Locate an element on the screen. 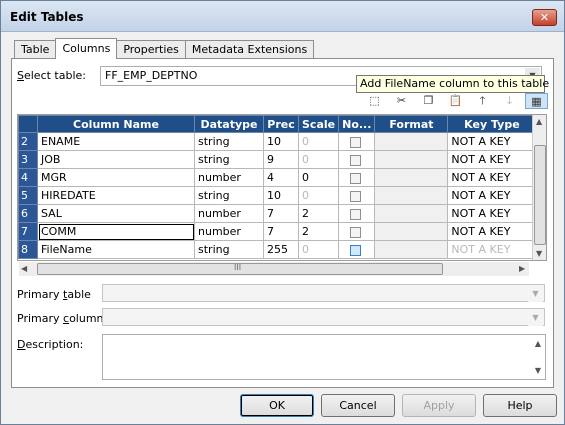 This screenshot has width=565, height=425. title-bar: Edit Tables ✕ is located at coordinates (282, 16).